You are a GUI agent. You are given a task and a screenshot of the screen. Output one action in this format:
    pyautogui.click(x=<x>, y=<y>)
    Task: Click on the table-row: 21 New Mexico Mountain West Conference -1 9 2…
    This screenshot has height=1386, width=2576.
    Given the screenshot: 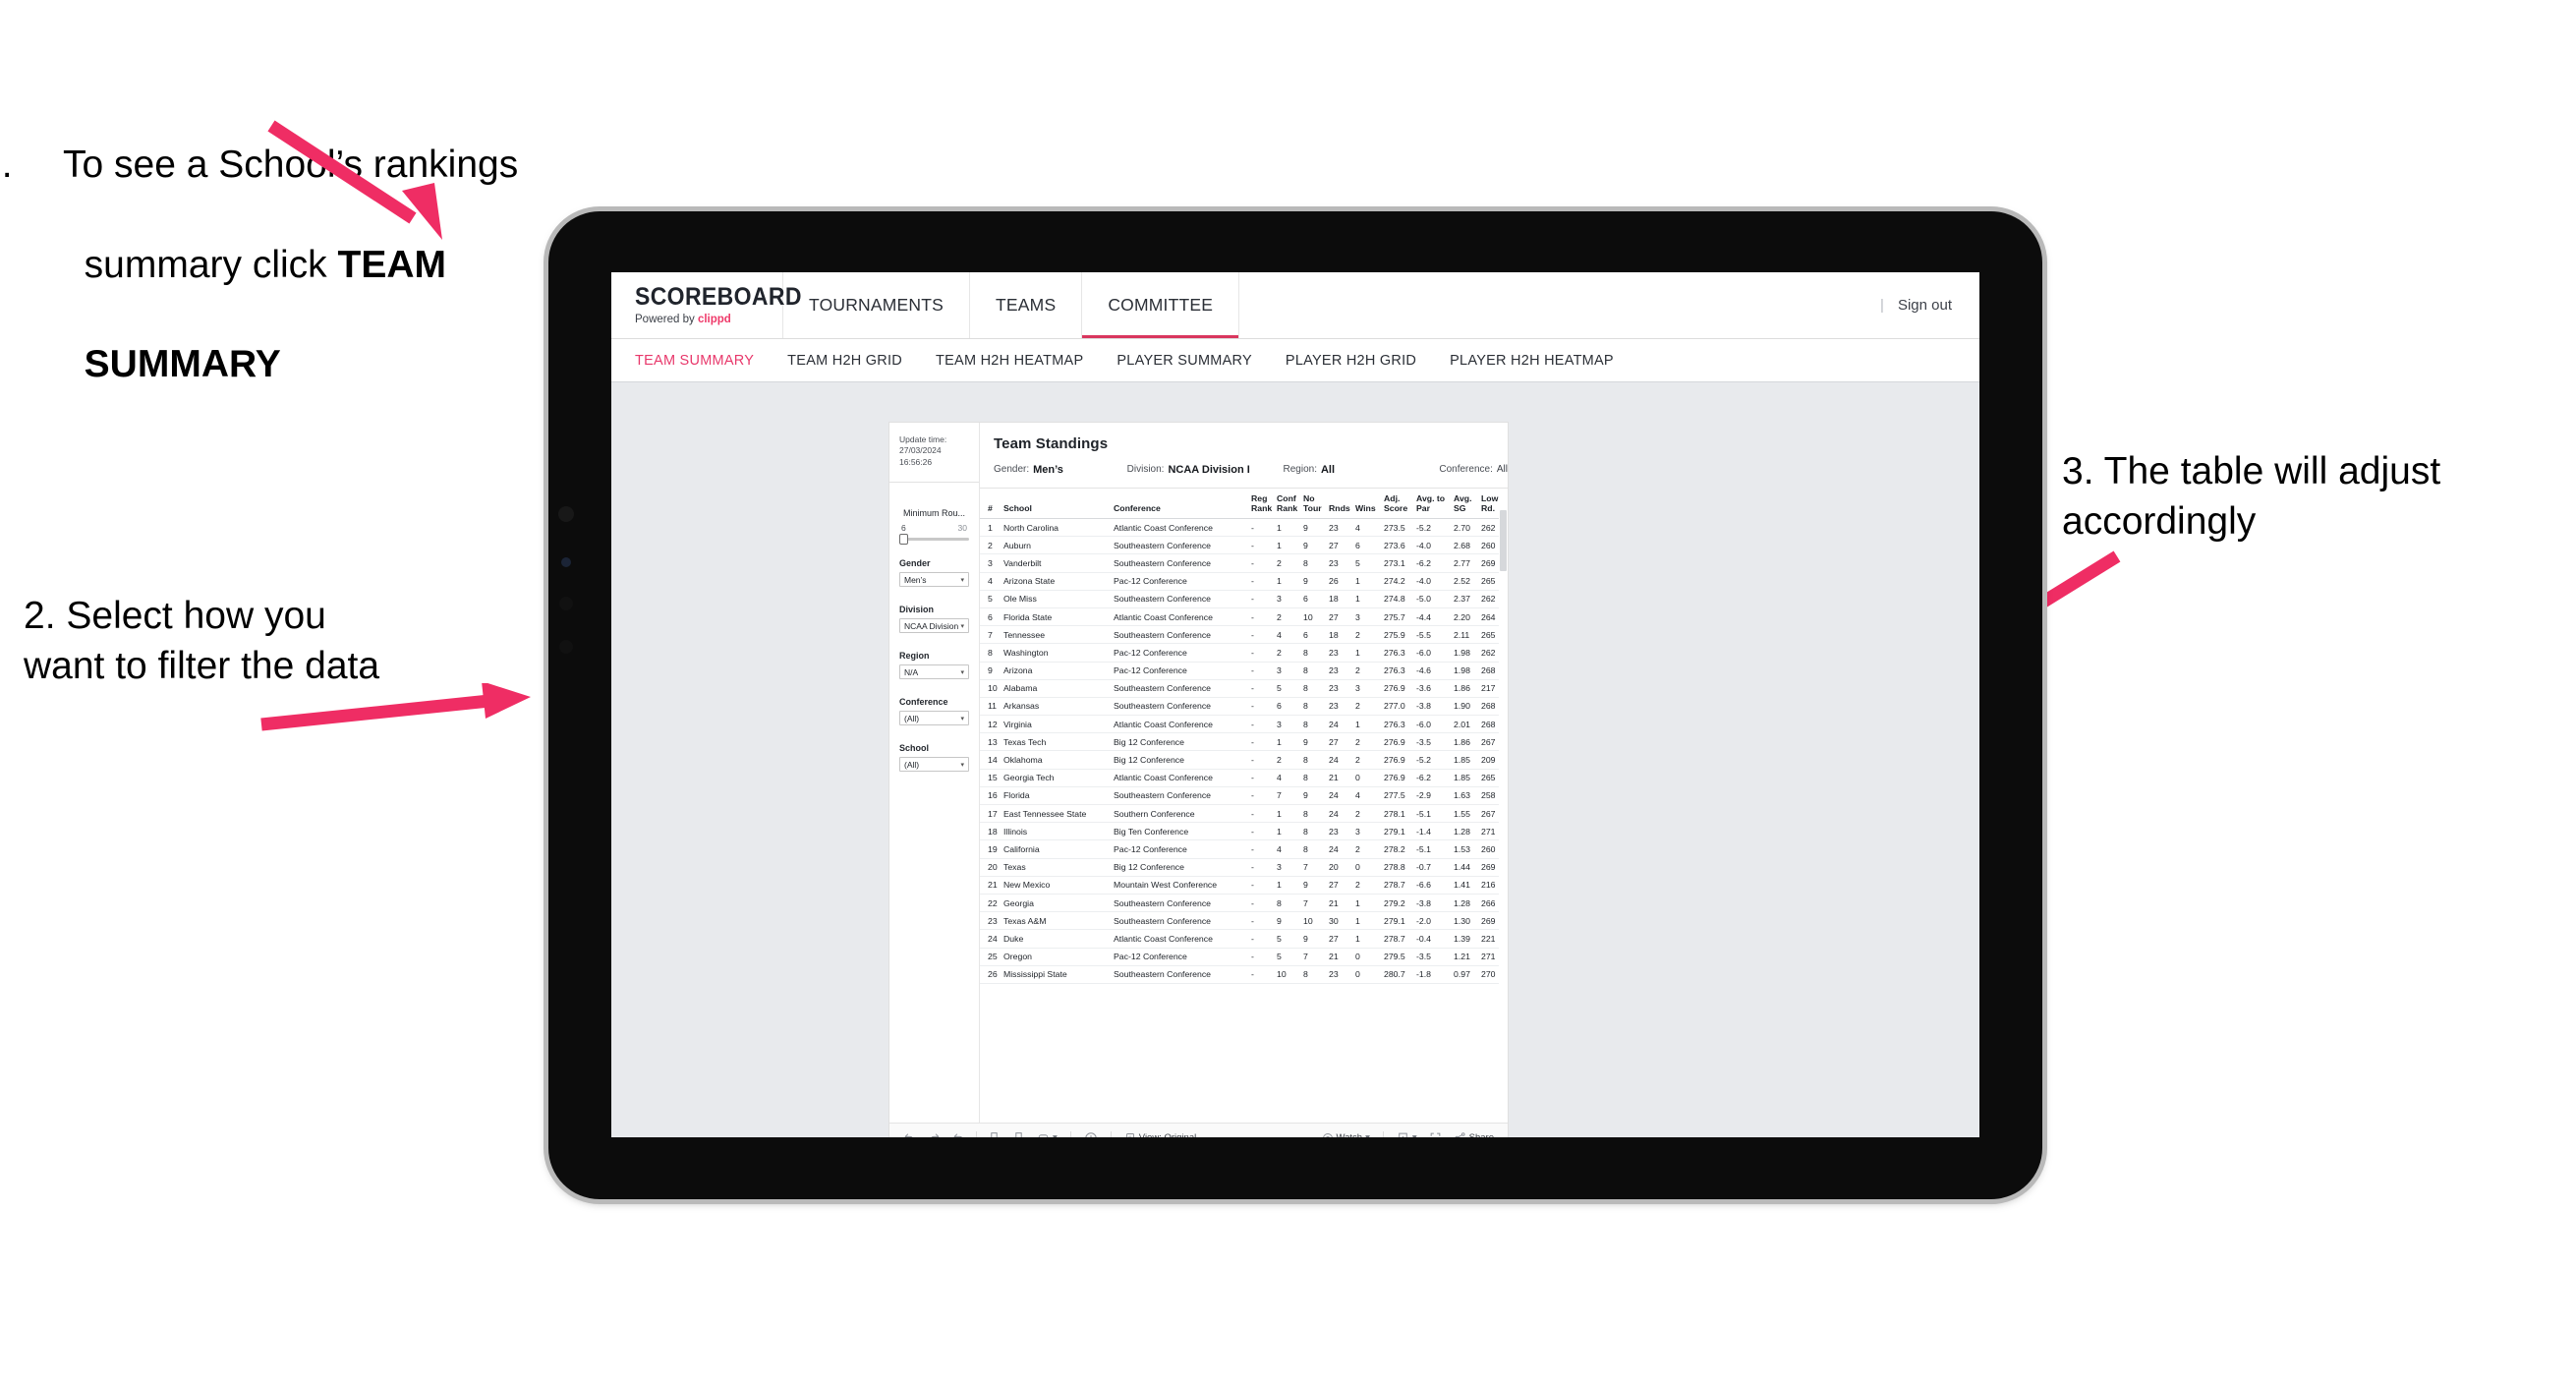 What is the action you would take?
    pyautogui.click(x=1244, y=885)
    